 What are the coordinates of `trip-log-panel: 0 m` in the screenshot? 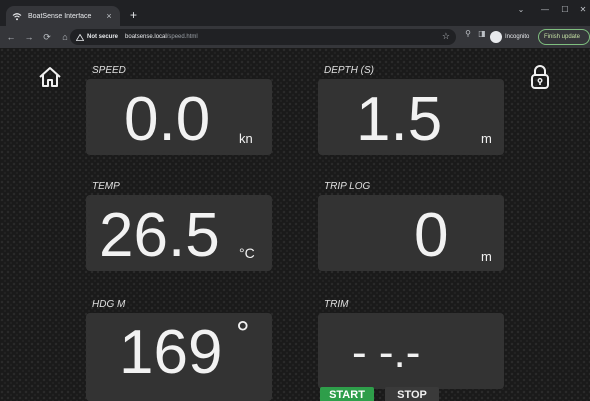 It's located at (411, 233).